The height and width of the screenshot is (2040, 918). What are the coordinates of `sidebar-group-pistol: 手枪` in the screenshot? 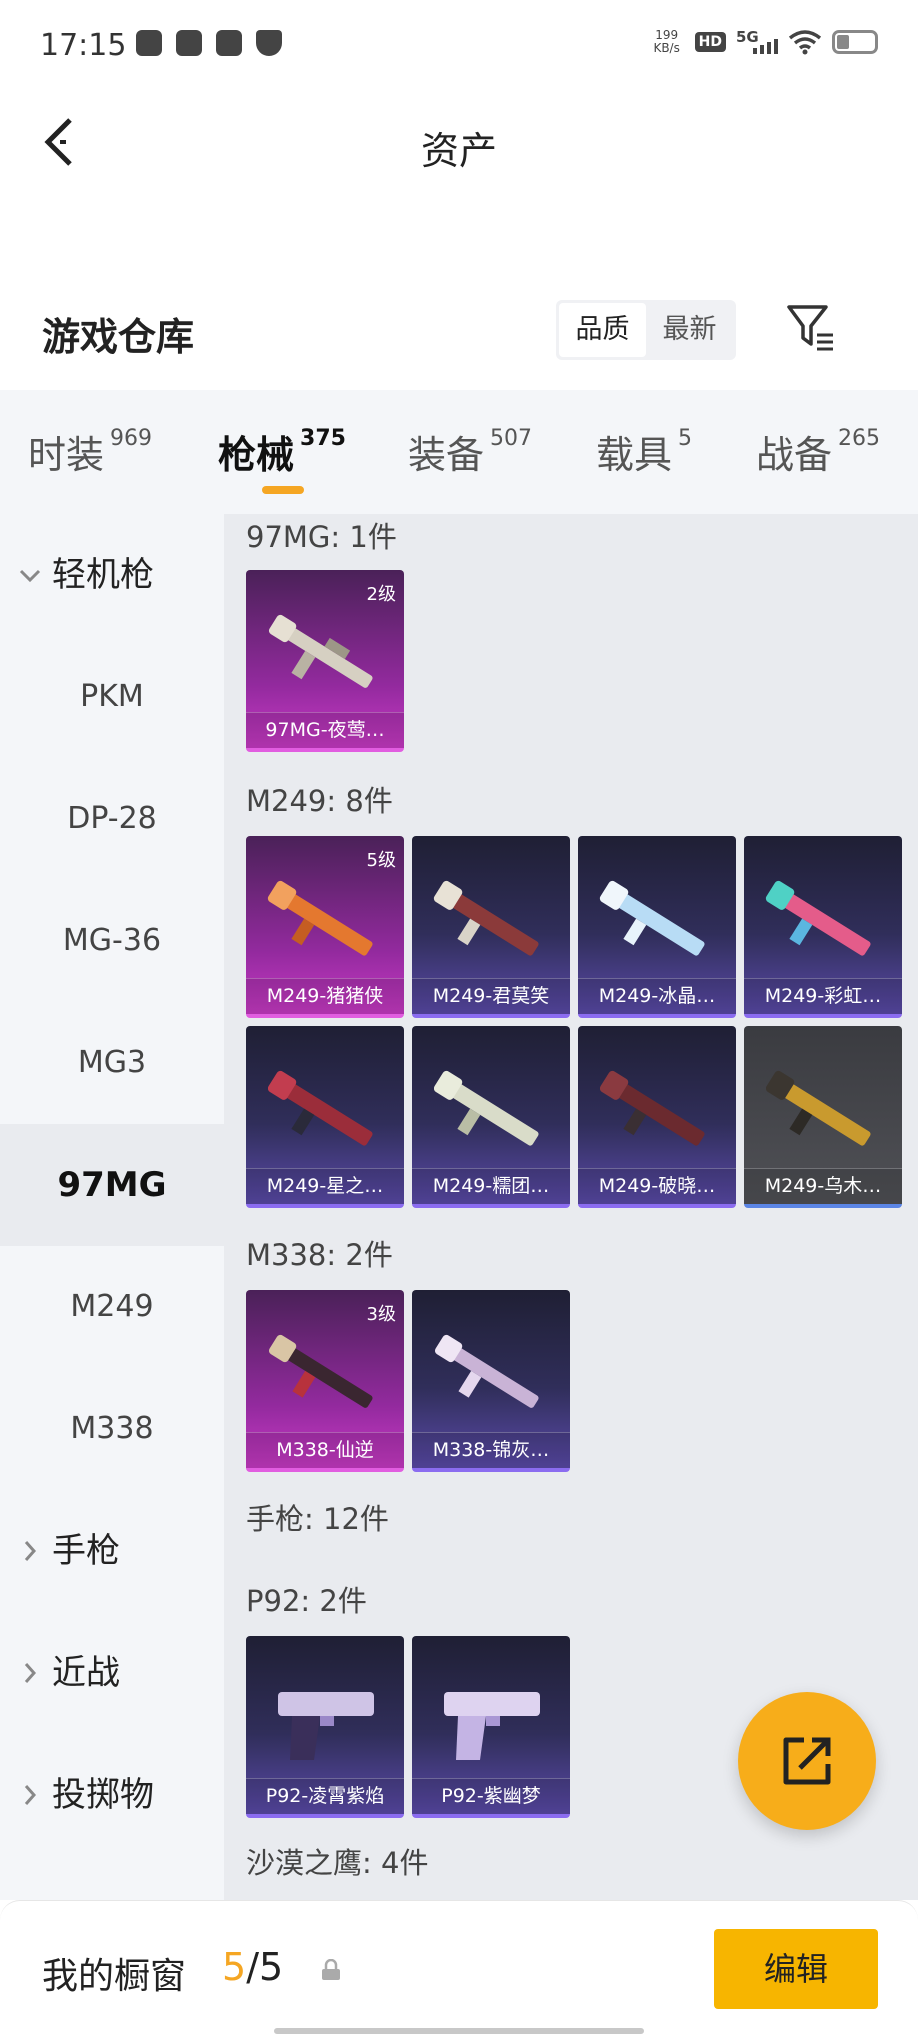 It's located at (112, 1551).